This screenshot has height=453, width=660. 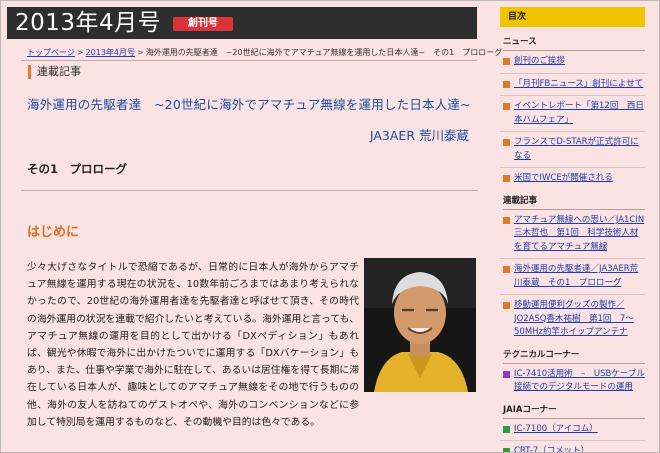 I want to click on sidebar-item-link: フランスでD-STARが正式許可になる, so click(x=576, y=149).